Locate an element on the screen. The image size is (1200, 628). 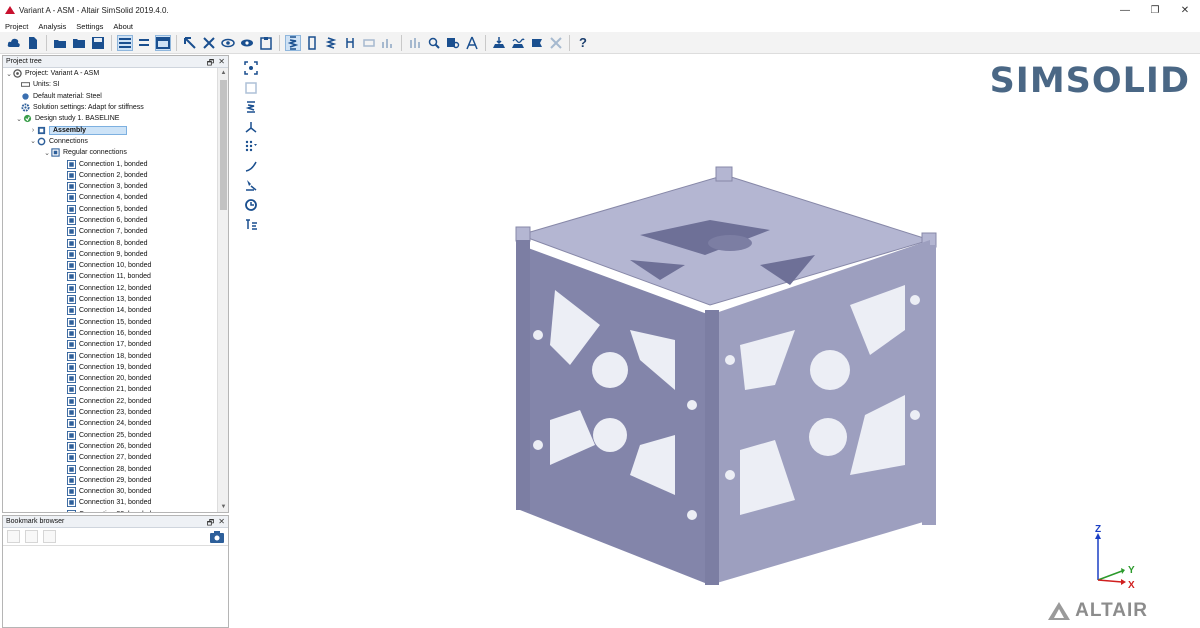
scroll-up-icon: ▲ is located at coordinates (223, 73).